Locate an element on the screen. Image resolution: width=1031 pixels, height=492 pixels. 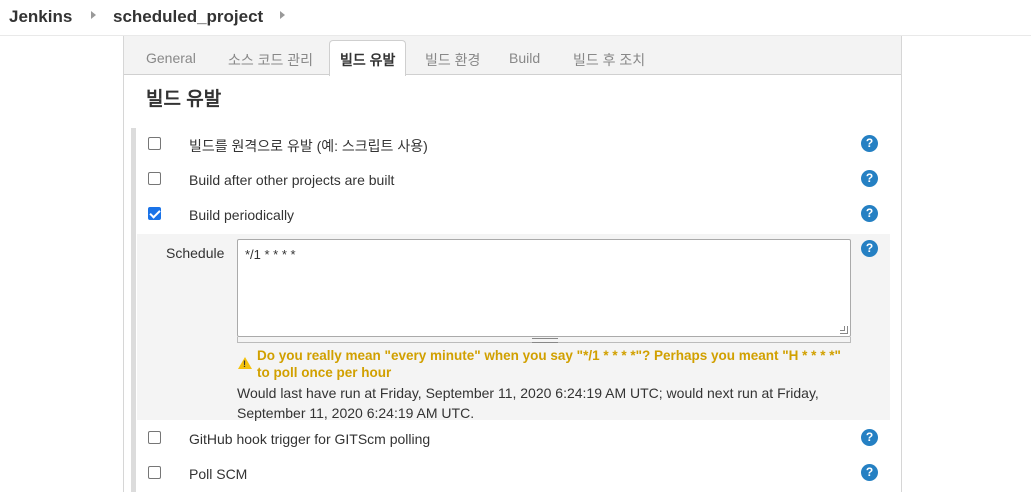
remote-trigger-checkbox is located at coordinates (154, 143).